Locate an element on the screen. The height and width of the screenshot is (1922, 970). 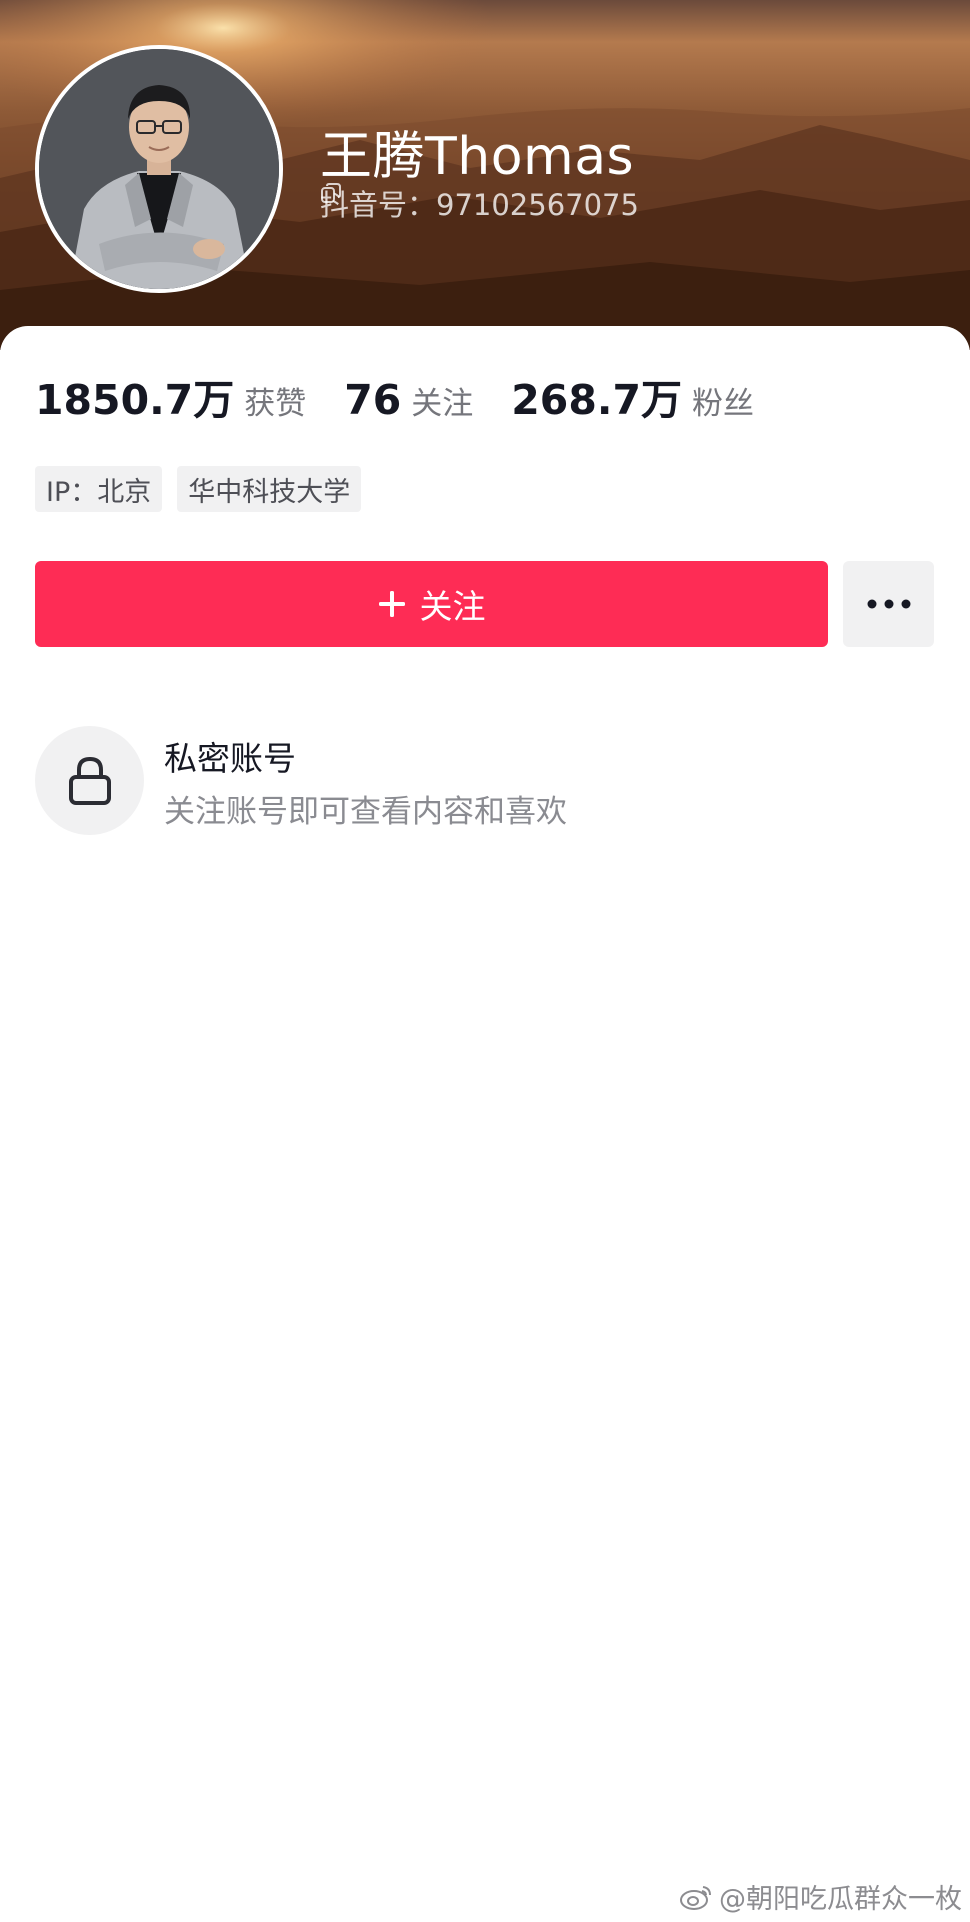
douyin-id: 抖音号：97102567075 is located at coordinates (484, 203).